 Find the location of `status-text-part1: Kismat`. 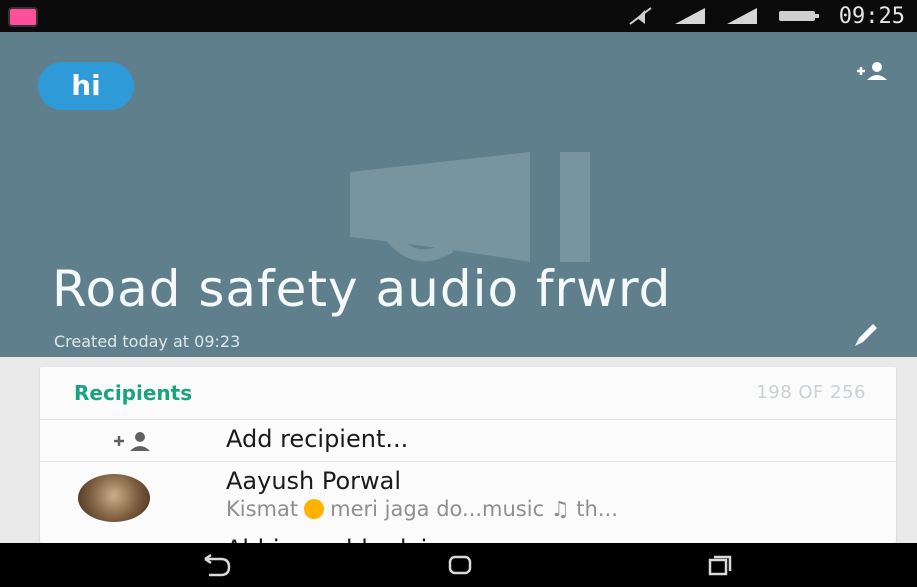

status-text-part1: Kismat is located at coordinates (262, 509).